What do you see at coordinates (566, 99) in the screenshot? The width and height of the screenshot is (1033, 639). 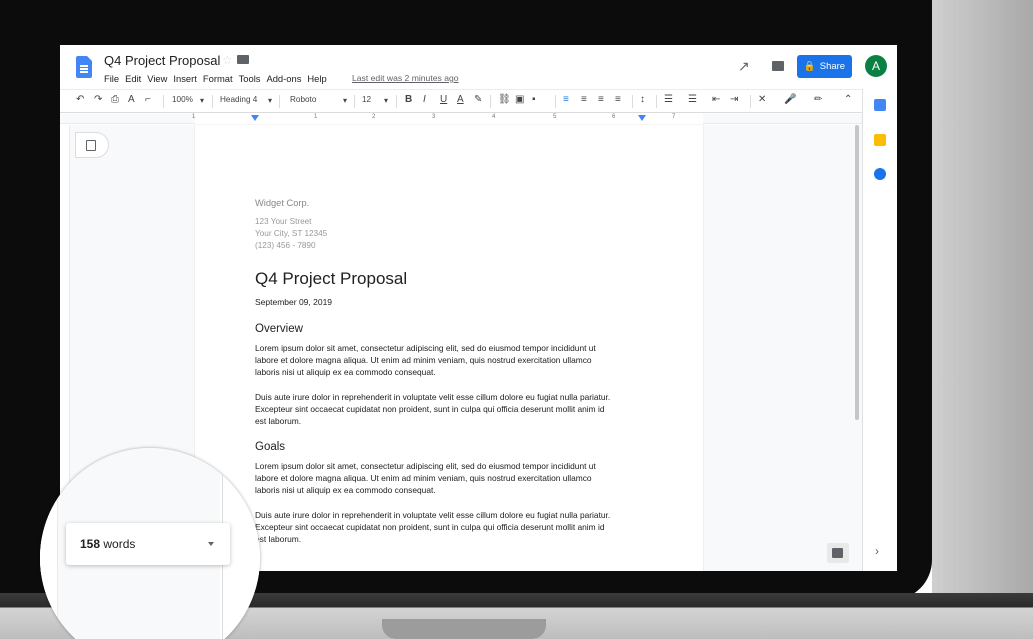 I see `align-left-icon: ≡` at bounding box center [566, 99].